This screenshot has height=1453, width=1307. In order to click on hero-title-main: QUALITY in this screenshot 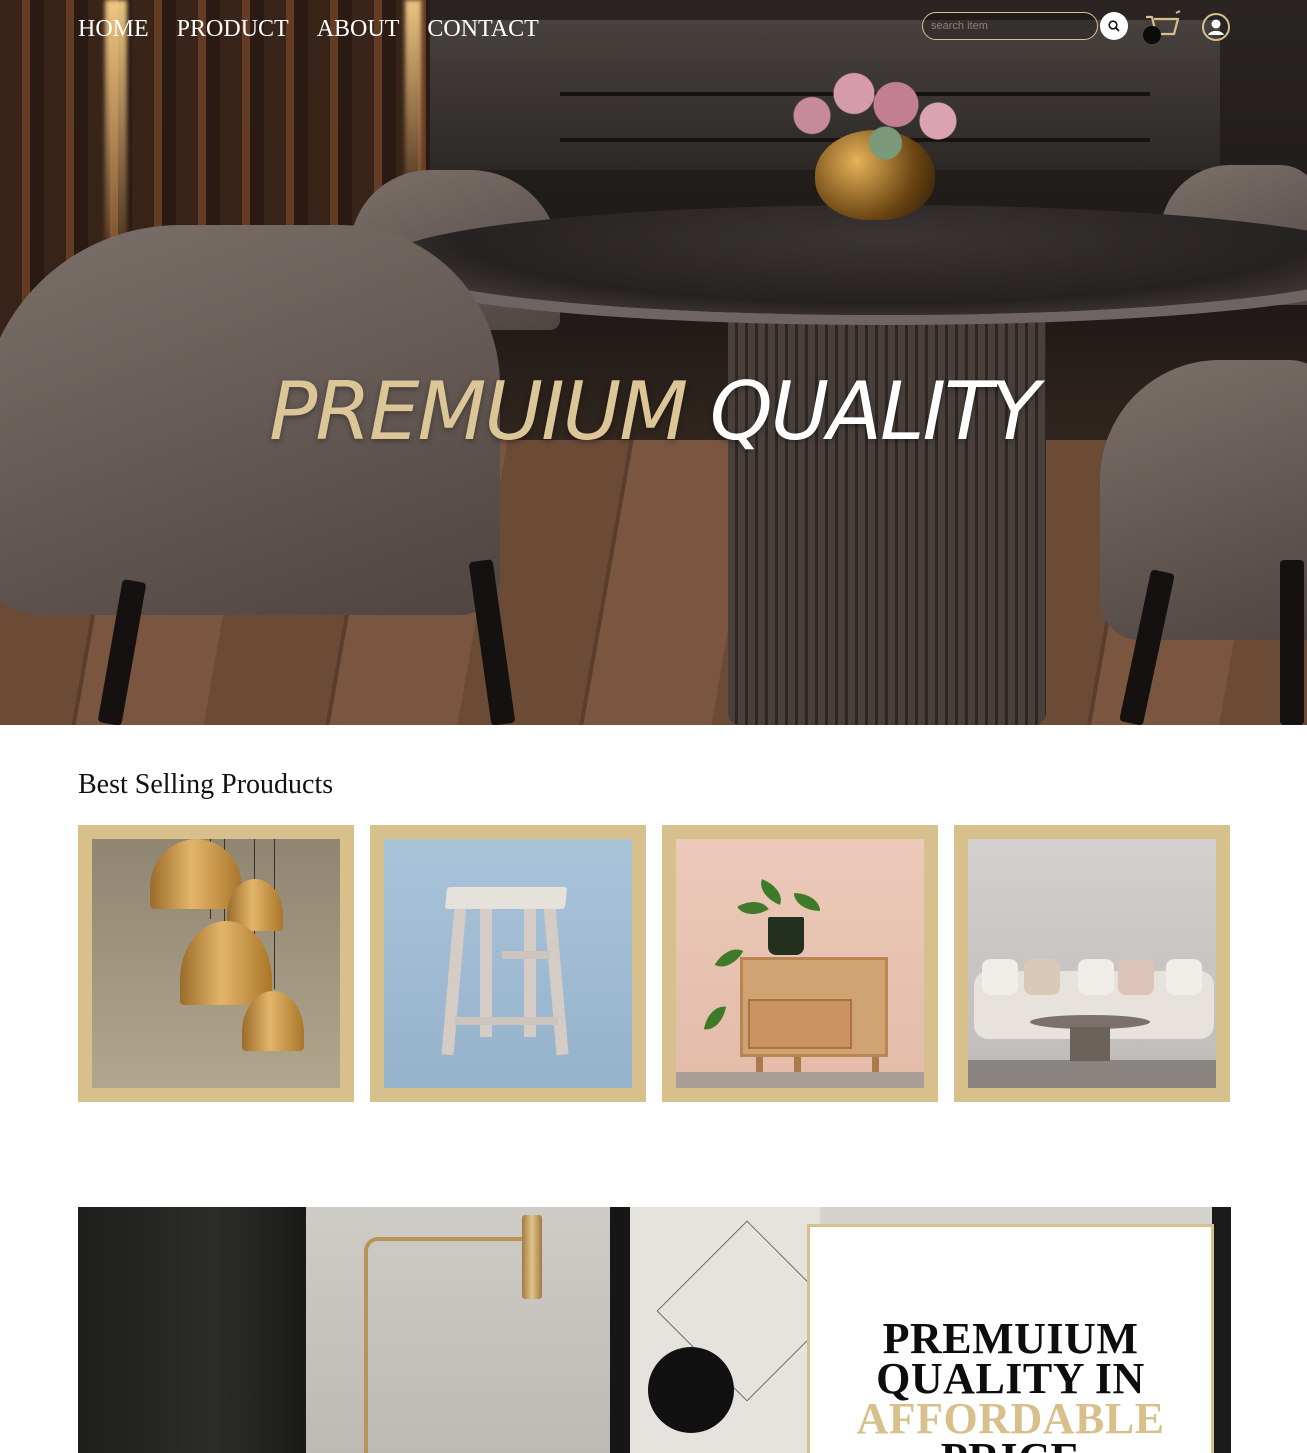, I will do `click(874, 411)`.